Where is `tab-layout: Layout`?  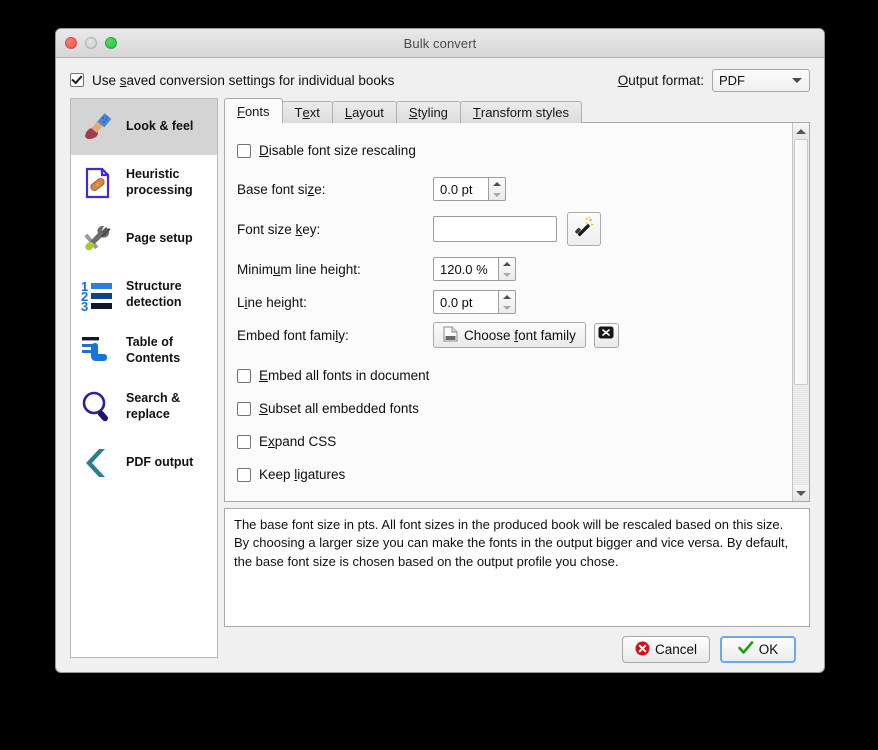
tab-layout: Layout is located at coordinates (364, 112).